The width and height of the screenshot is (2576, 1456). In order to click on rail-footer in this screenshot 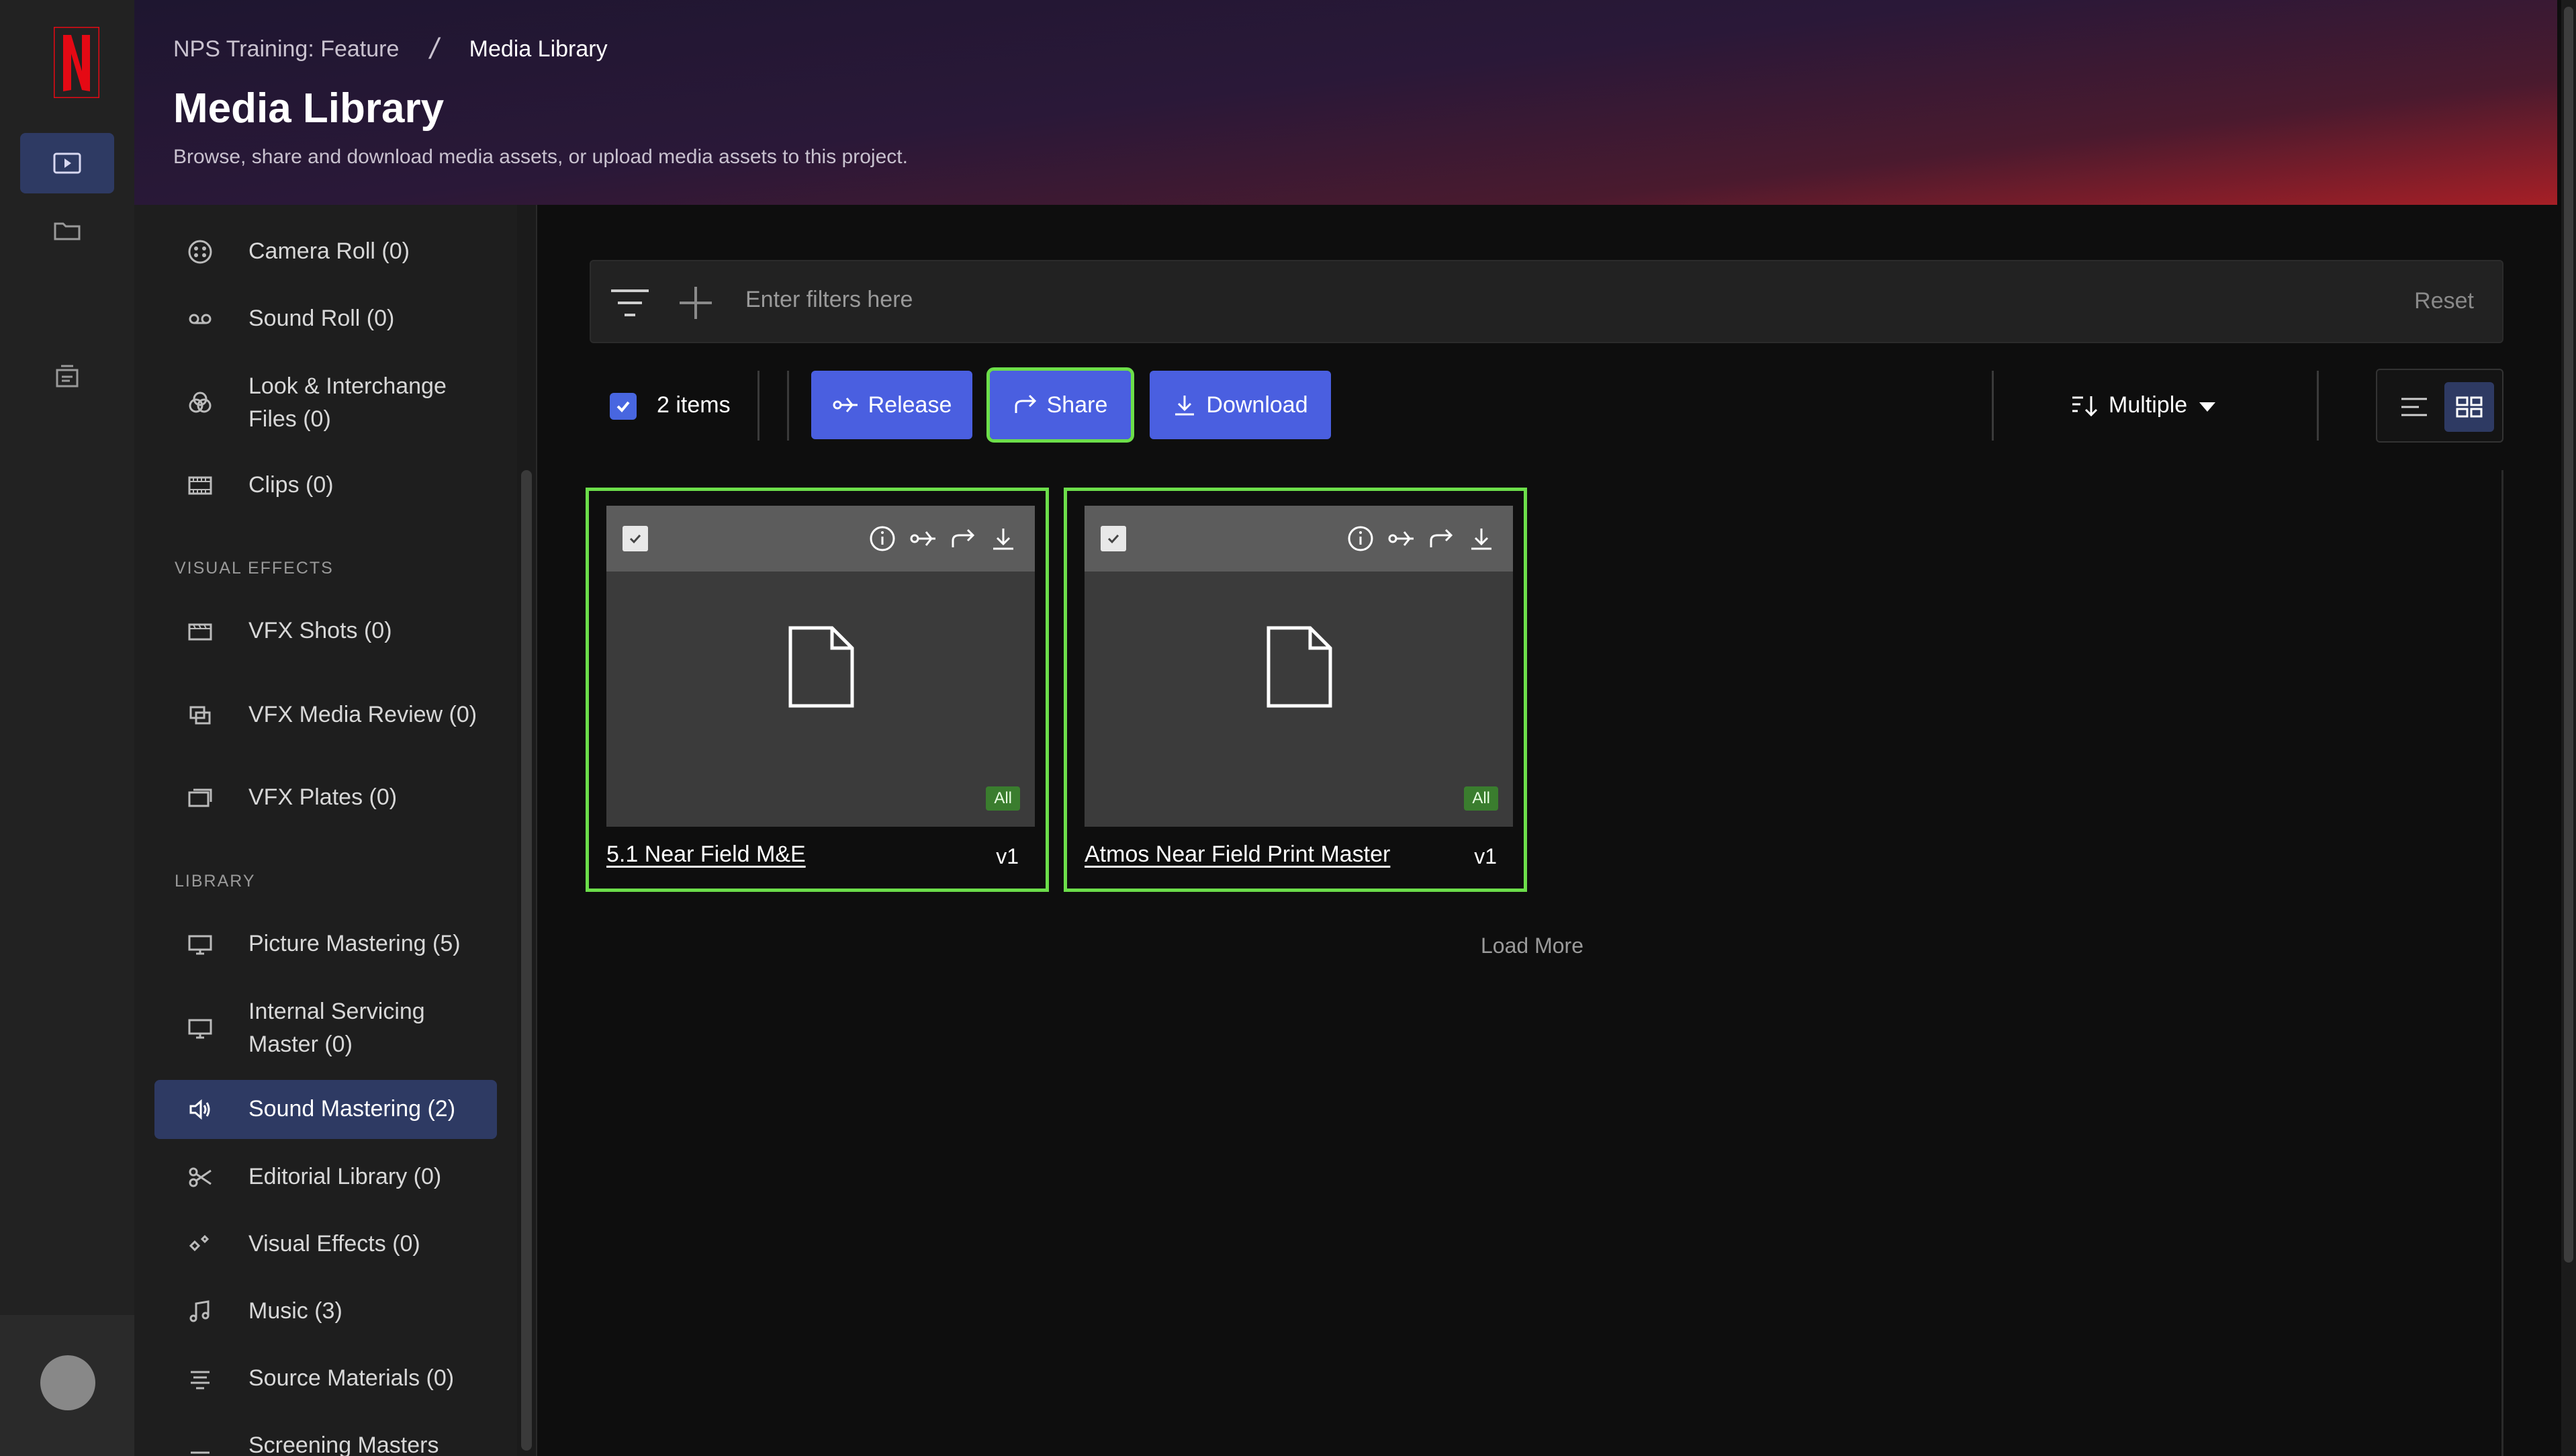, I will do `click(67, 1385)`.